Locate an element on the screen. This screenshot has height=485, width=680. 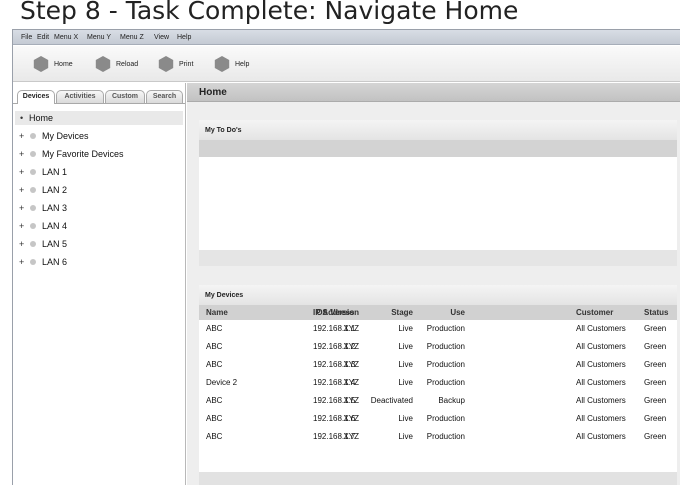
tree-item-lan-2: + LAN 2 is located at coordinates (43, 190).